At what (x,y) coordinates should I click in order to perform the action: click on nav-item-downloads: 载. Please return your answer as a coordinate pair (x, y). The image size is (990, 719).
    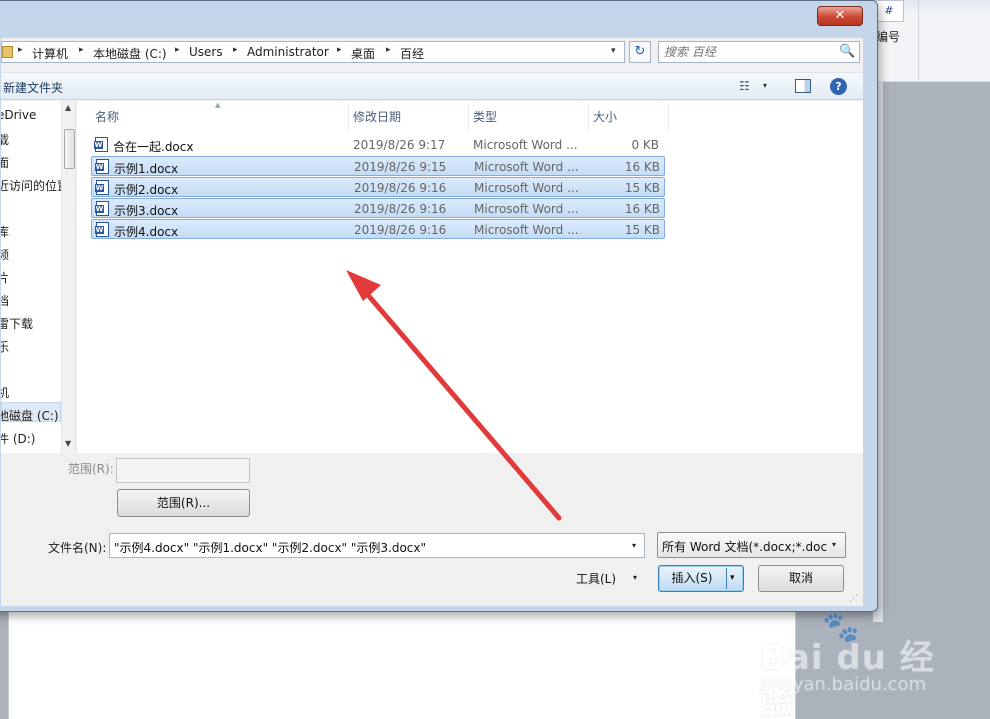
    Looking at the image, I should click on (5, 139).